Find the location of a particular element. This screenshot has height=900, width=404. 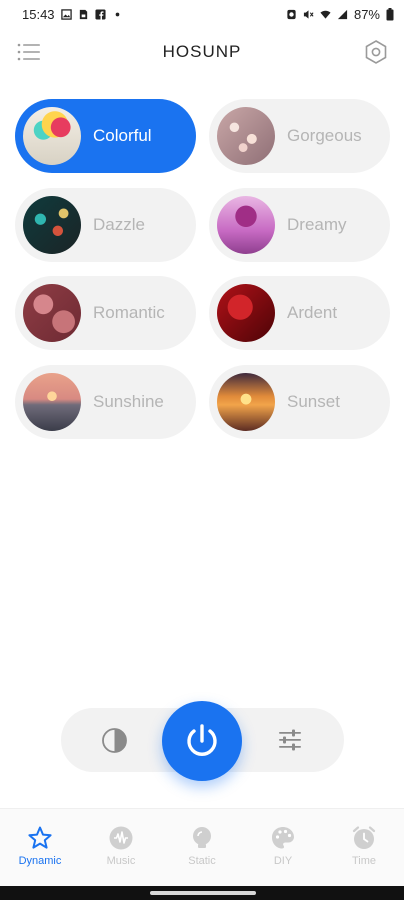

app-header: HOSUNP is located at coordinates (202, 52).